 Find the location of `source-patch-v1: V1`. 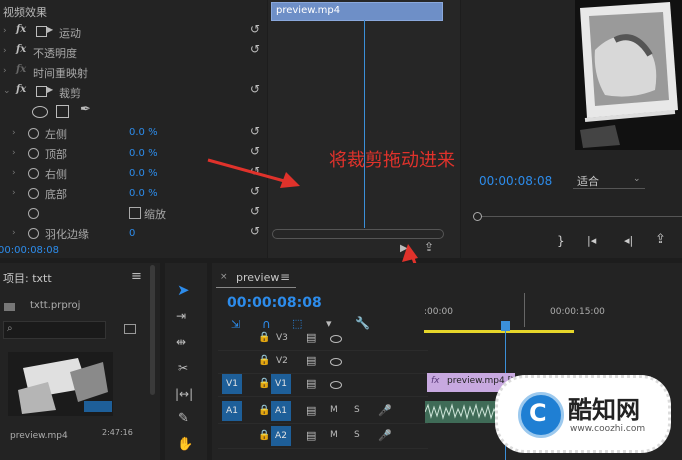

source-patch-v1: V1 is located at coordinates (232, 384).